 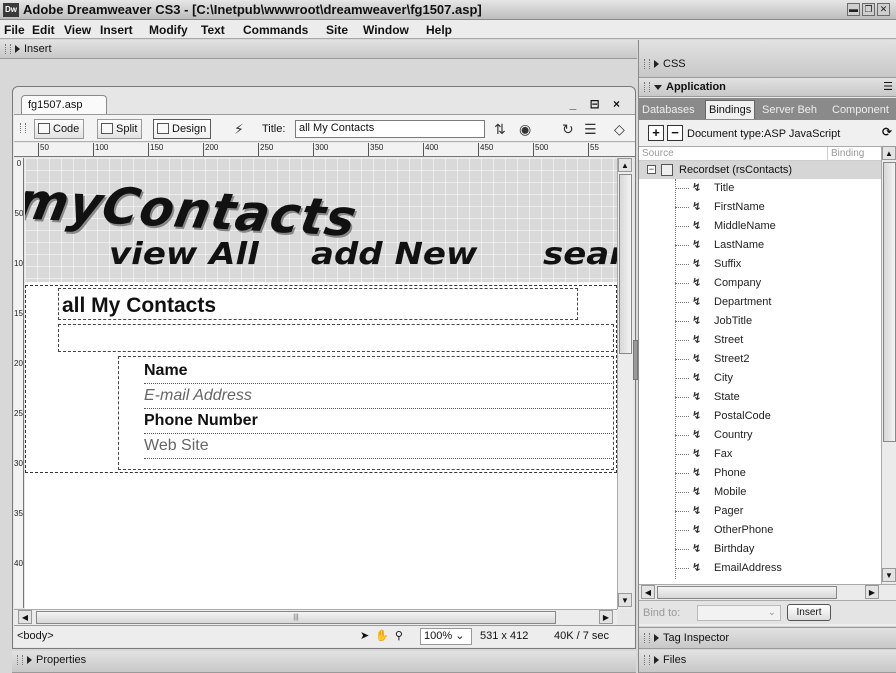 What do you see at coordinates (568, 129) in the screenshot?
I see `refresh-icon: ↻` at bounding box center [568, 129].